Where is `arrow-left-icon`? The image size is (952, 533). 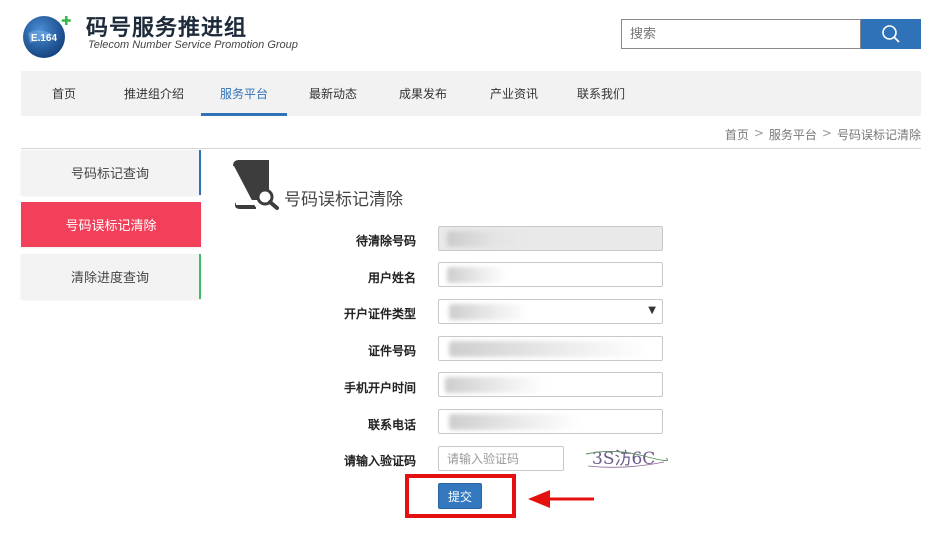
arrow-left-icon is located at coordinates (561, 499).